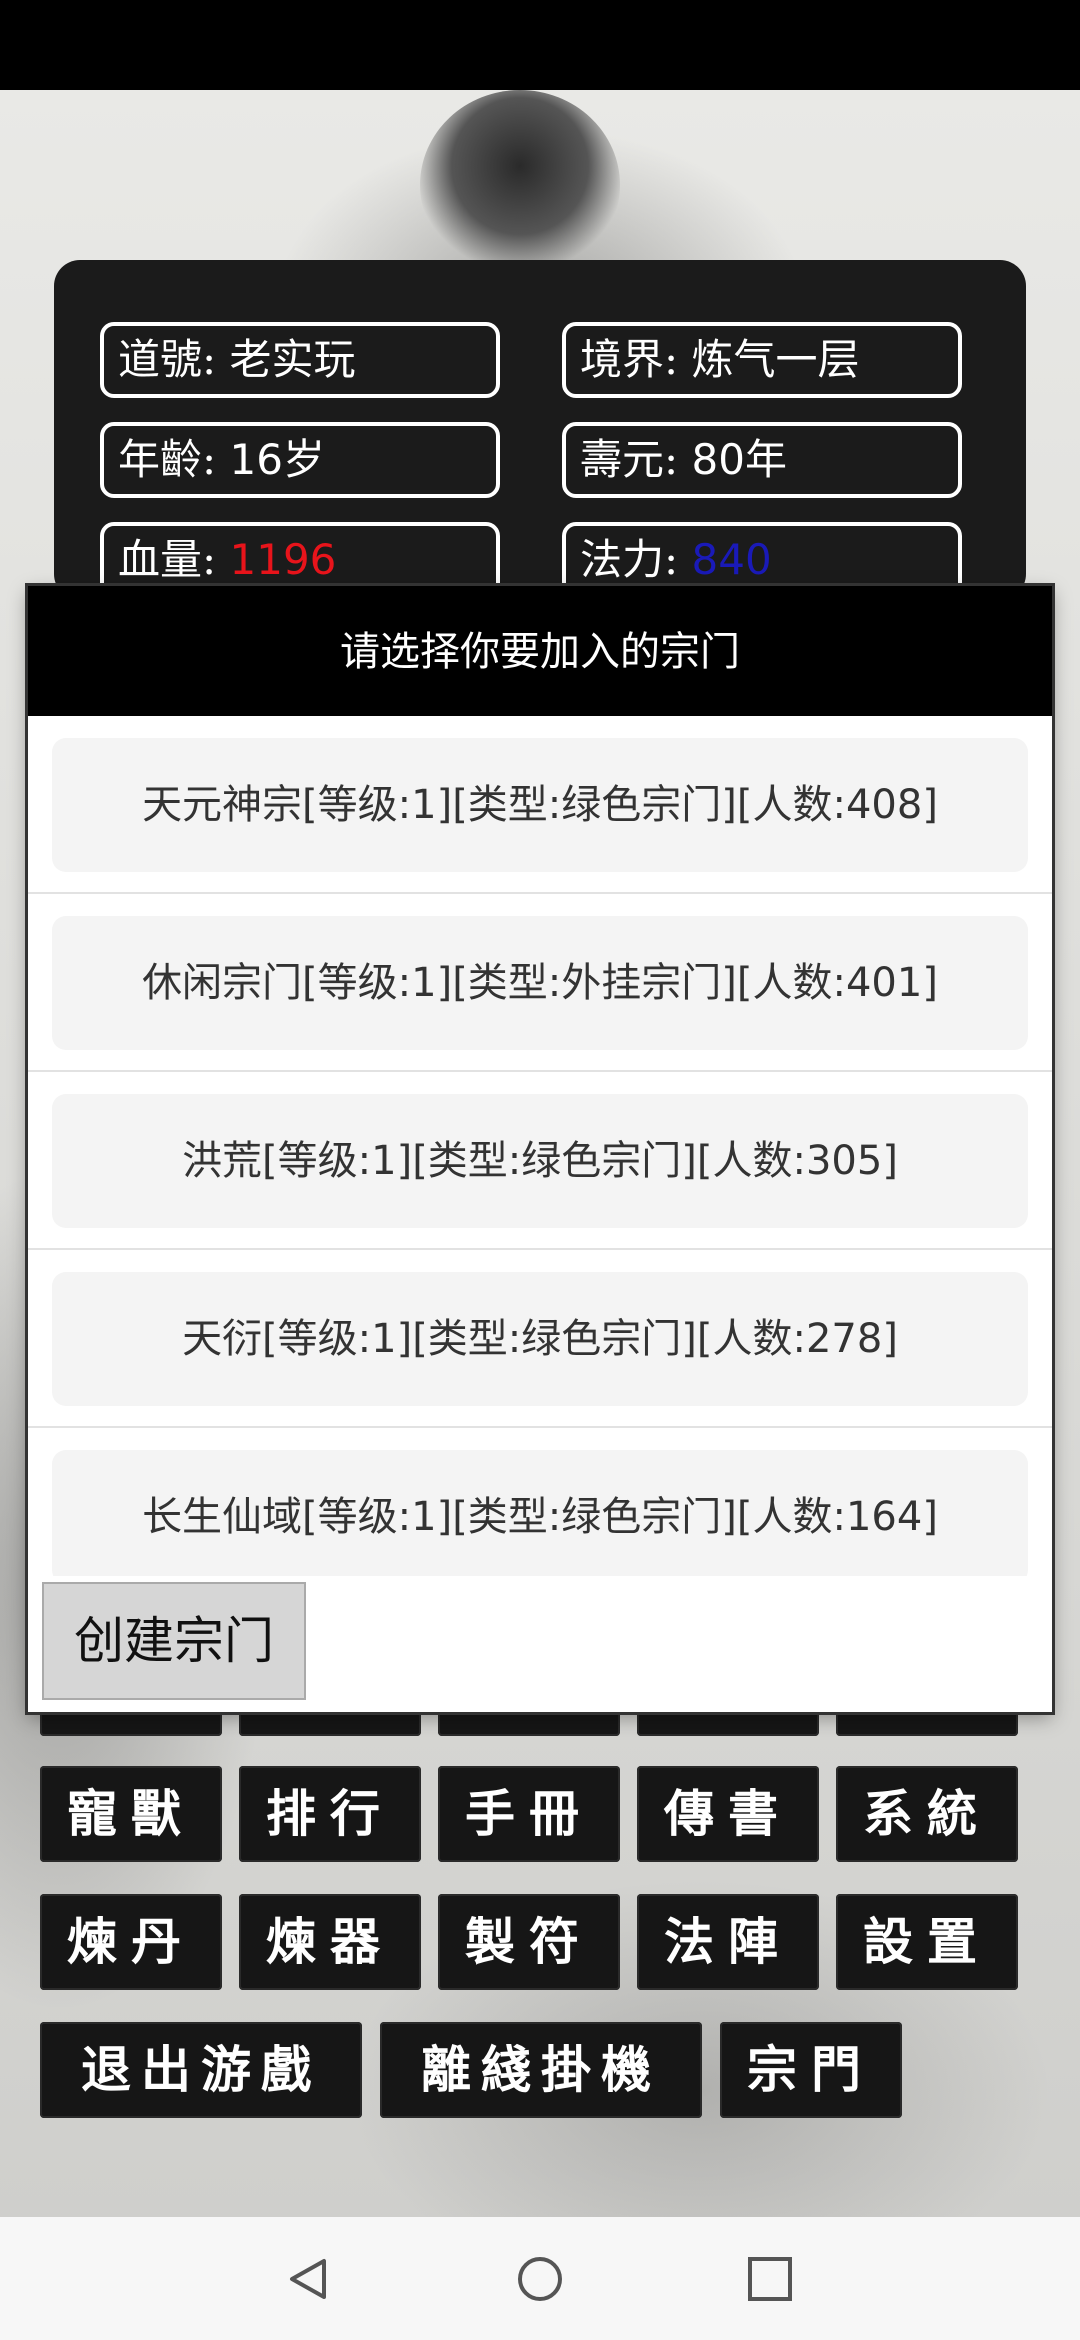  I want to click on sect-option-tianyuan: 天元神宗[等级:1][类型:绿色宗门][人数:408], so click(540, 805).